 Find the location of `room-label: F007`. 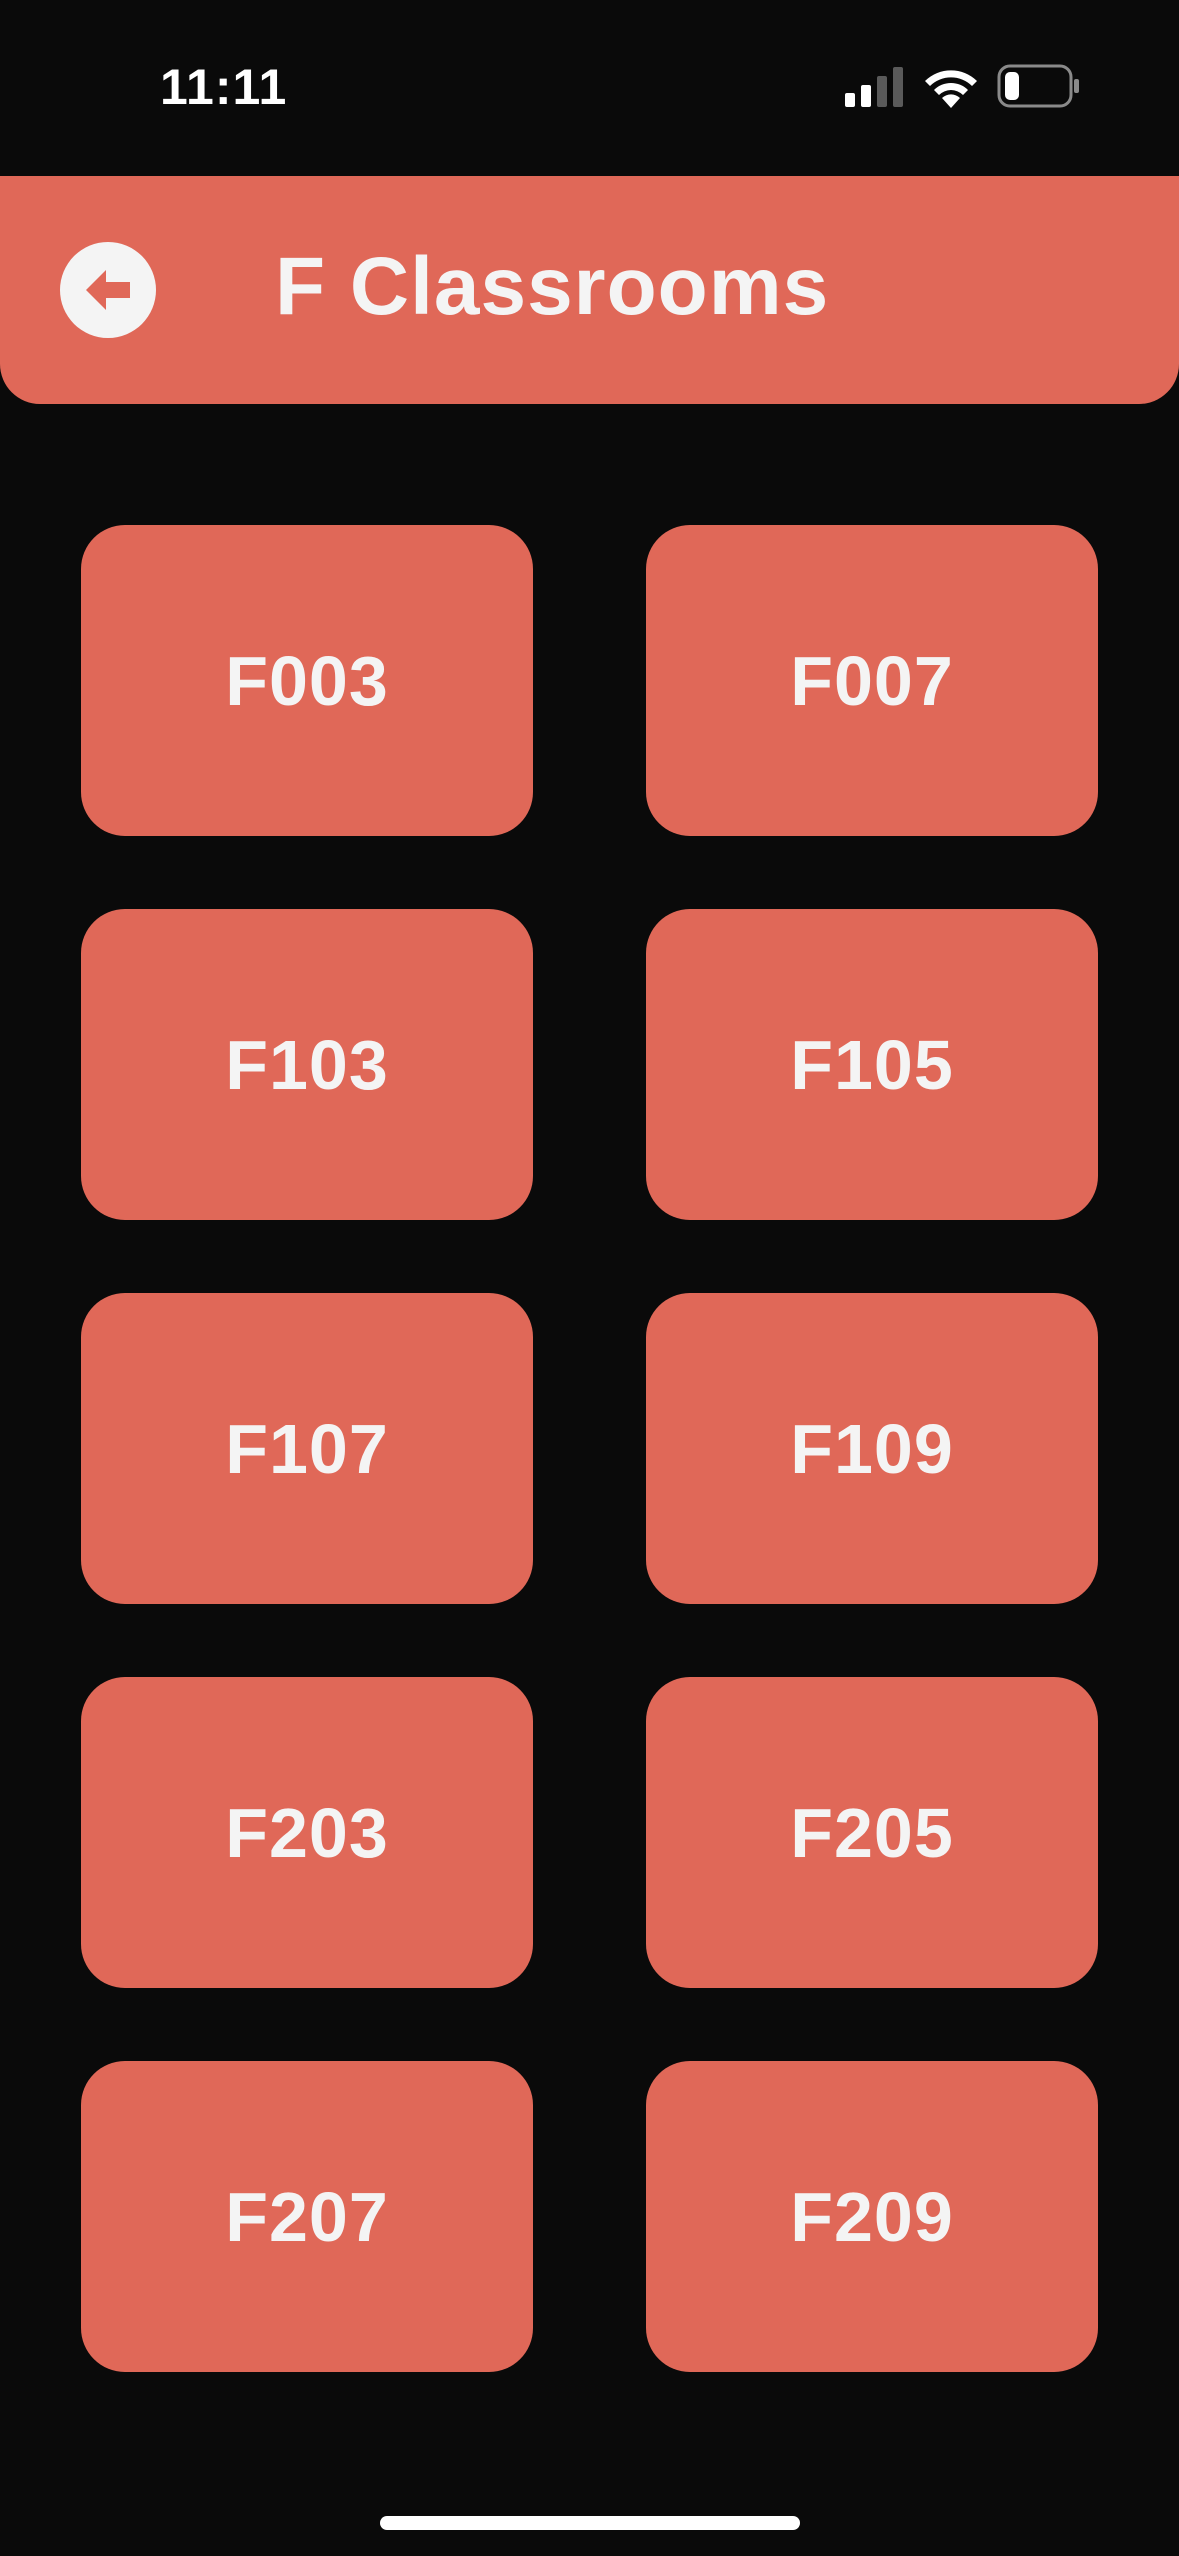

room-label: F007 is located at coordinates (872, 680).